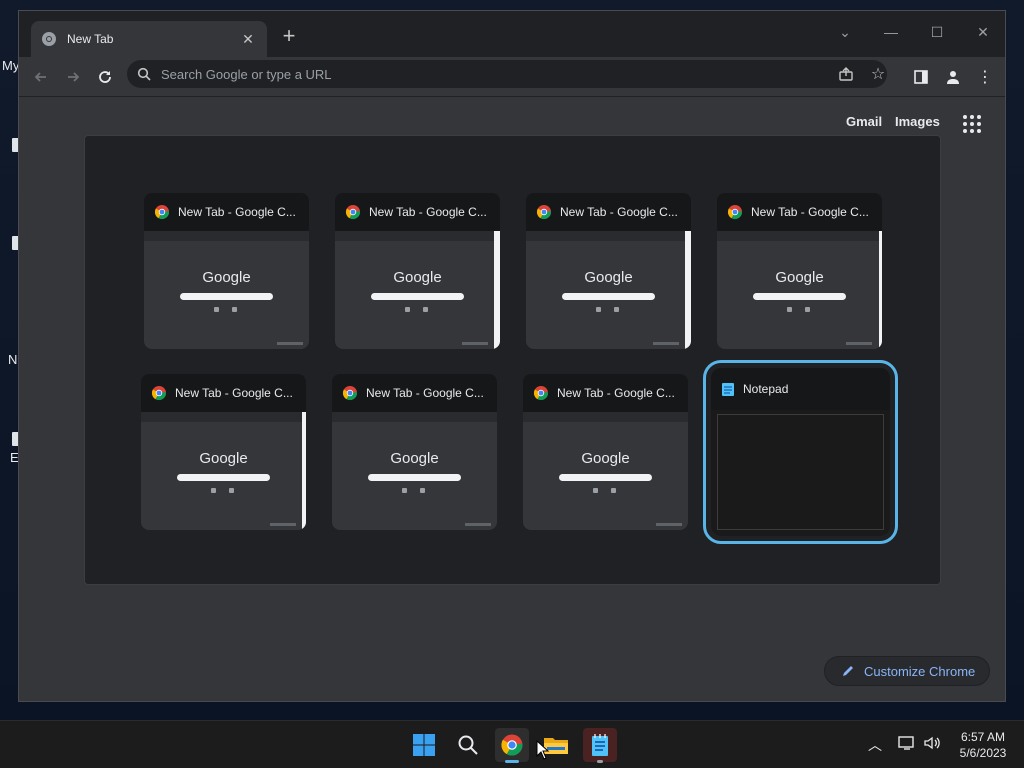 This screenshot has height=768, width=1024. What do you see at coordinates (10, 65) in the screenshot?
I see `desktop-label-1: My` at bounding box center [10, 65].